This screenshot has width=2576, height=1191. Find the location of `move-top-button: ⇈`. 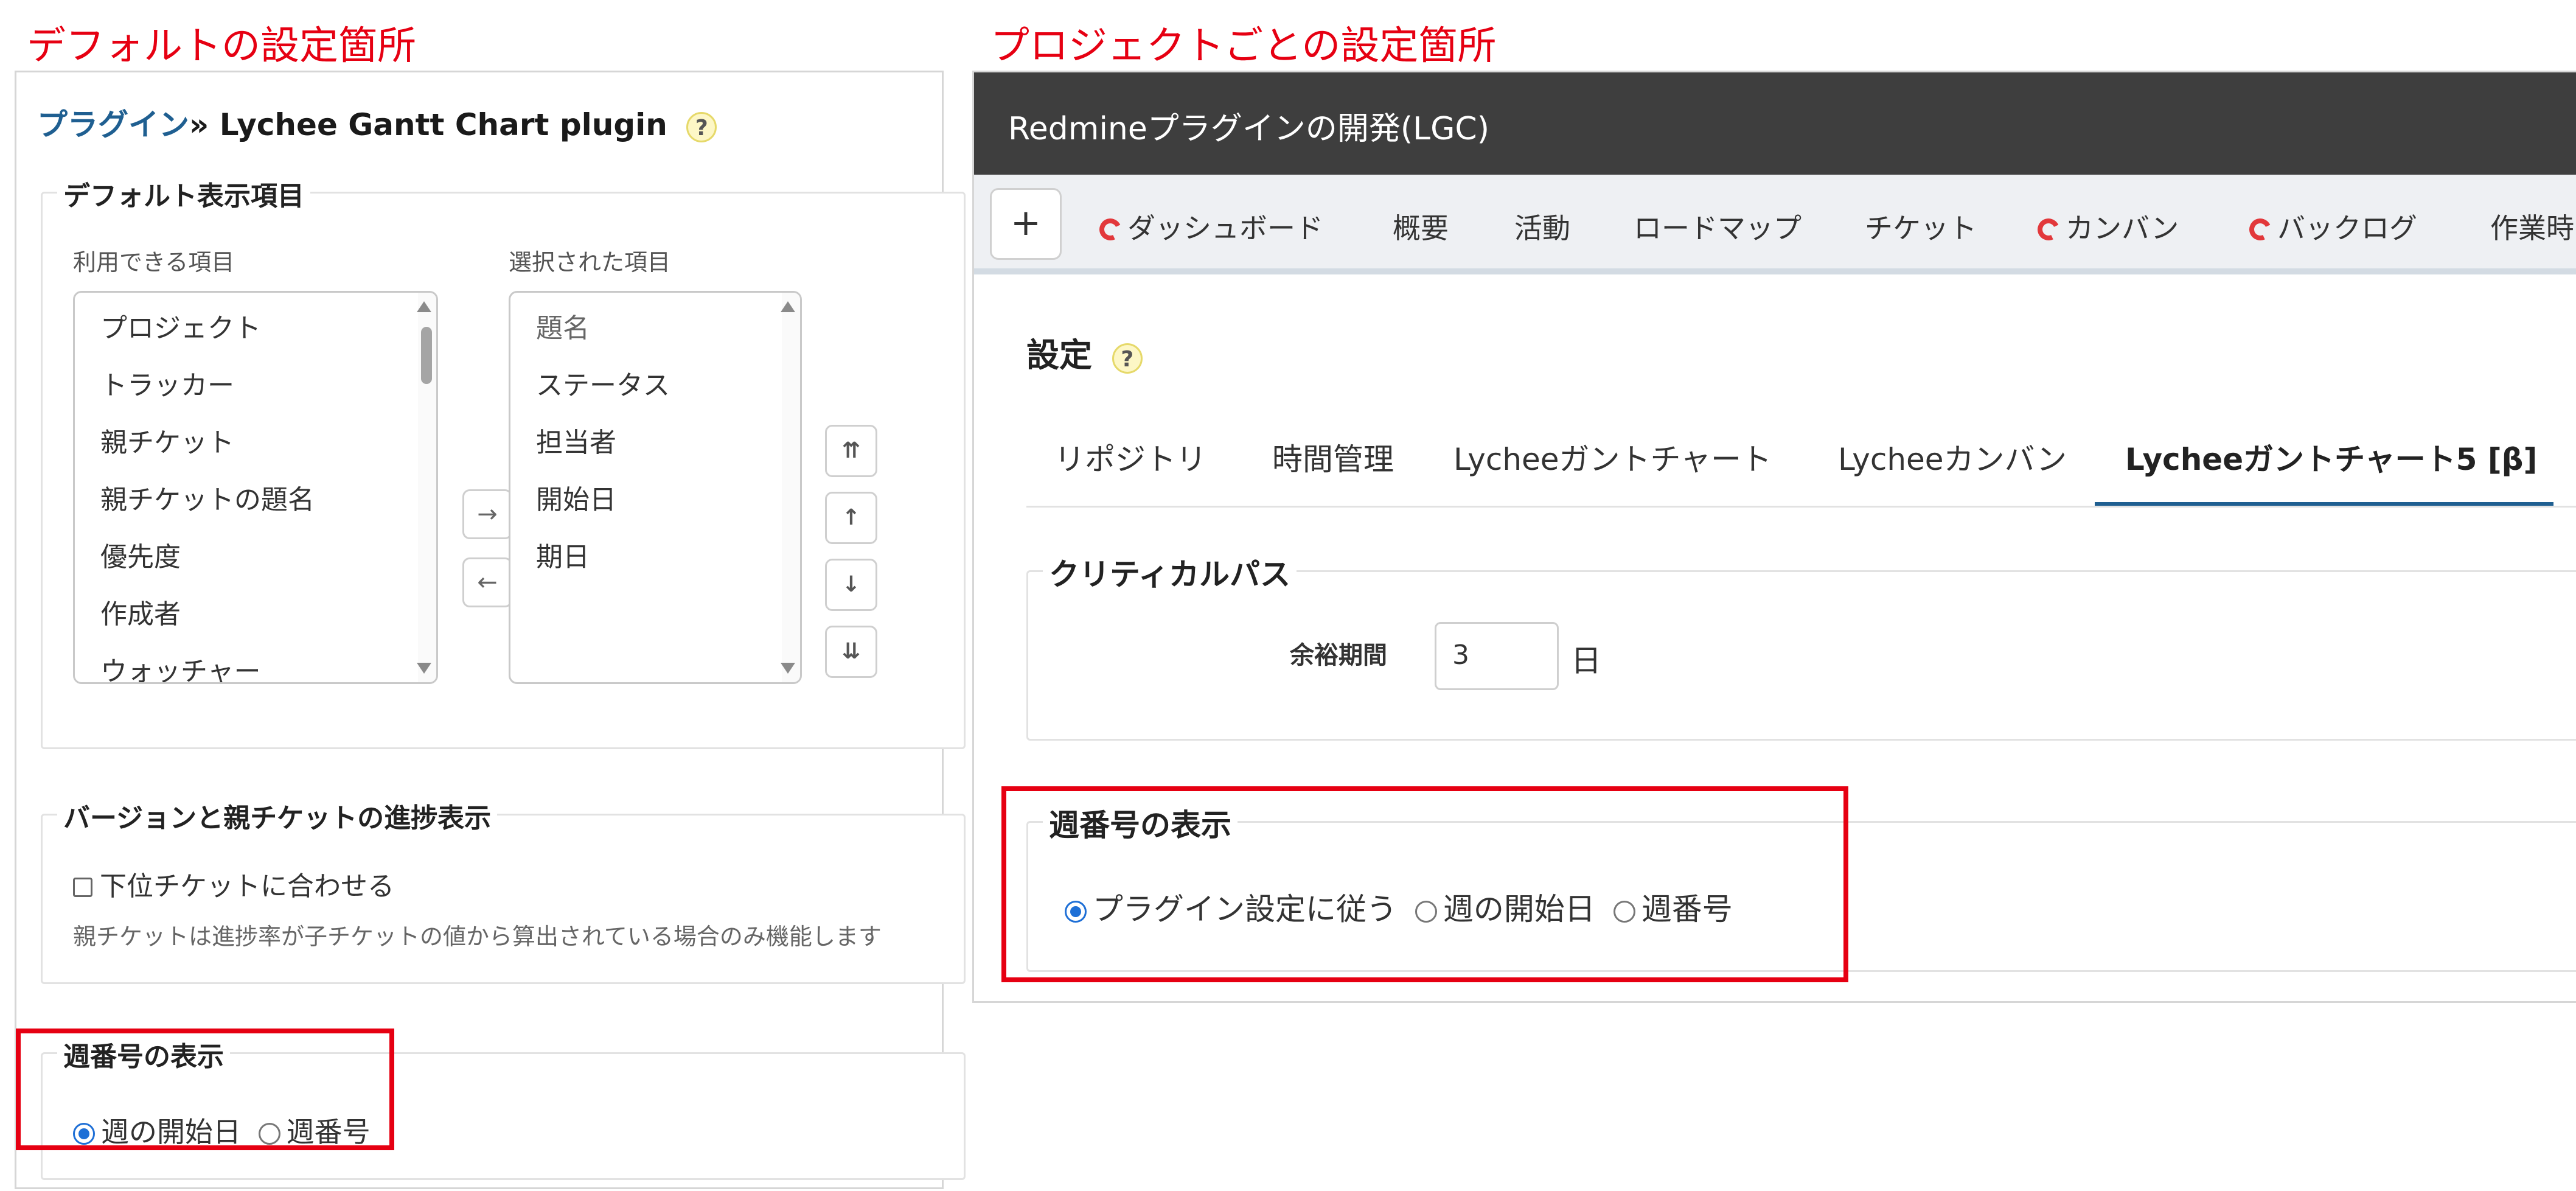

move-top-button: ⇈ is located at coordinates (851, 451).